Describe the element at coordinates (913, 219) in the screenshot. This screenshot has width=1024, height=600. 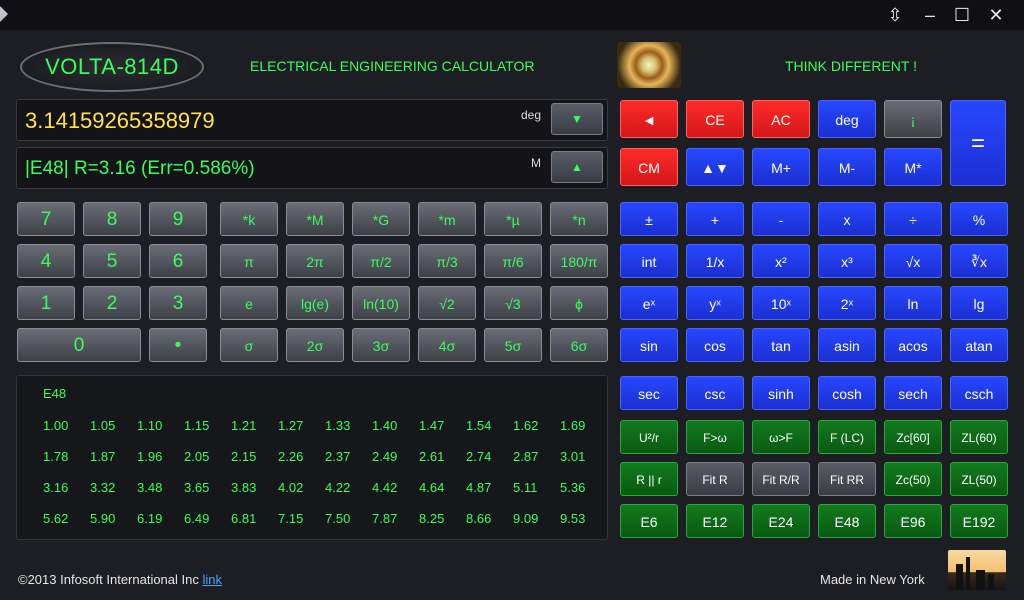
I see `func-button: ÷` at that location.